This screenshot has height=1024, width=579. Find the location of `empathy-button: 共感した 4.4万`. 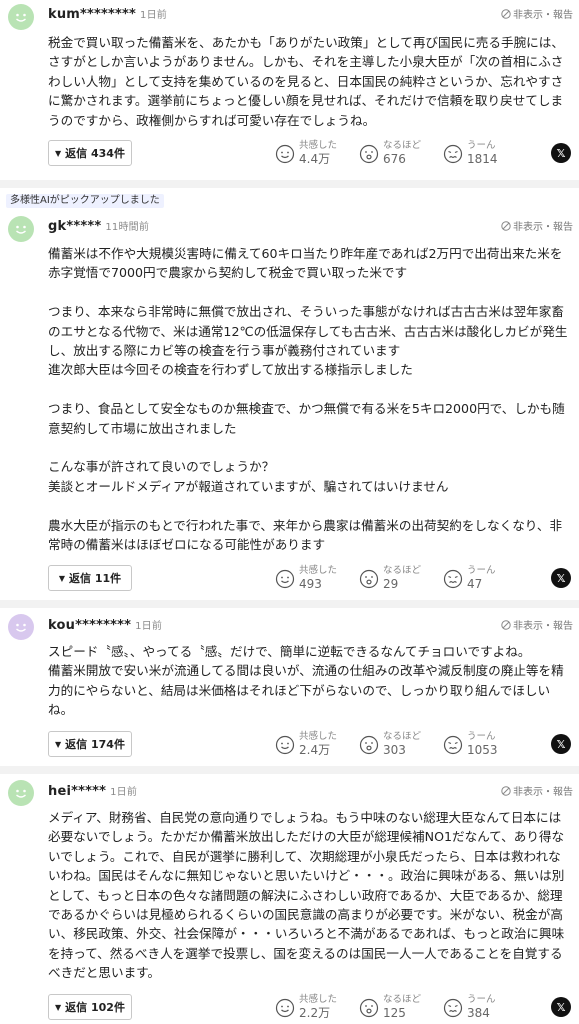

empathy-button: 共感した 4.4万 is located at coordinates (315, 153).